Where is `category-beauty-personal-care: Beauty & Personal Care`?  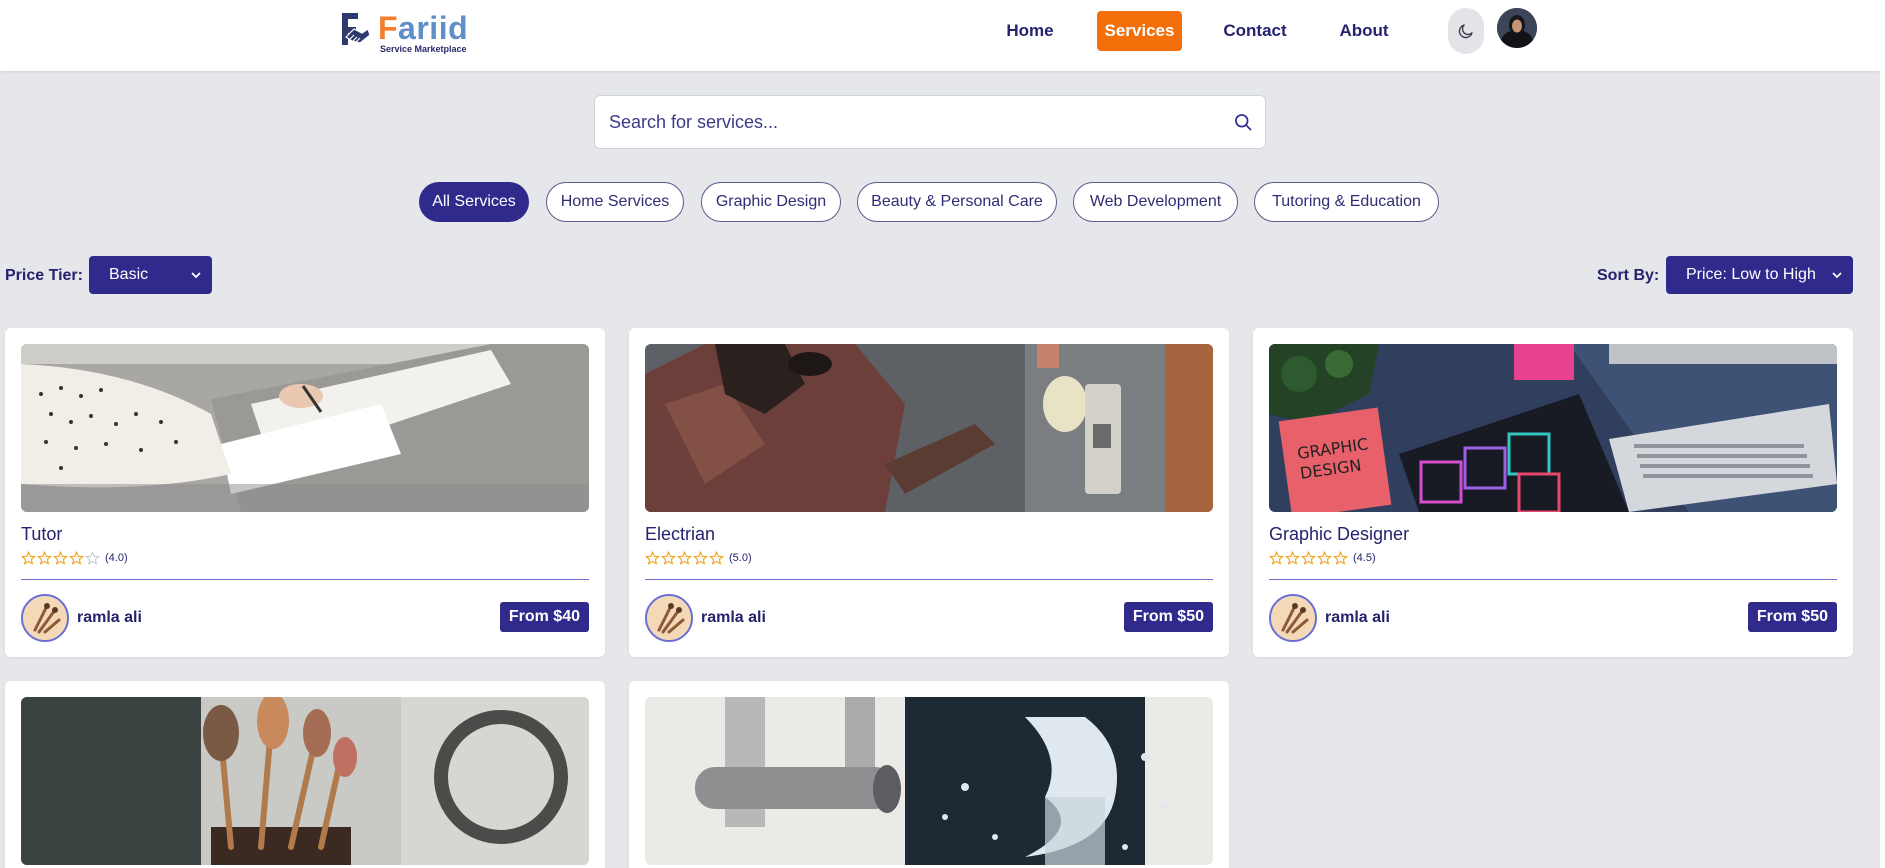
category-beauty-personal-care: Beauty & Personal Care is located at coordinates (957, 202).